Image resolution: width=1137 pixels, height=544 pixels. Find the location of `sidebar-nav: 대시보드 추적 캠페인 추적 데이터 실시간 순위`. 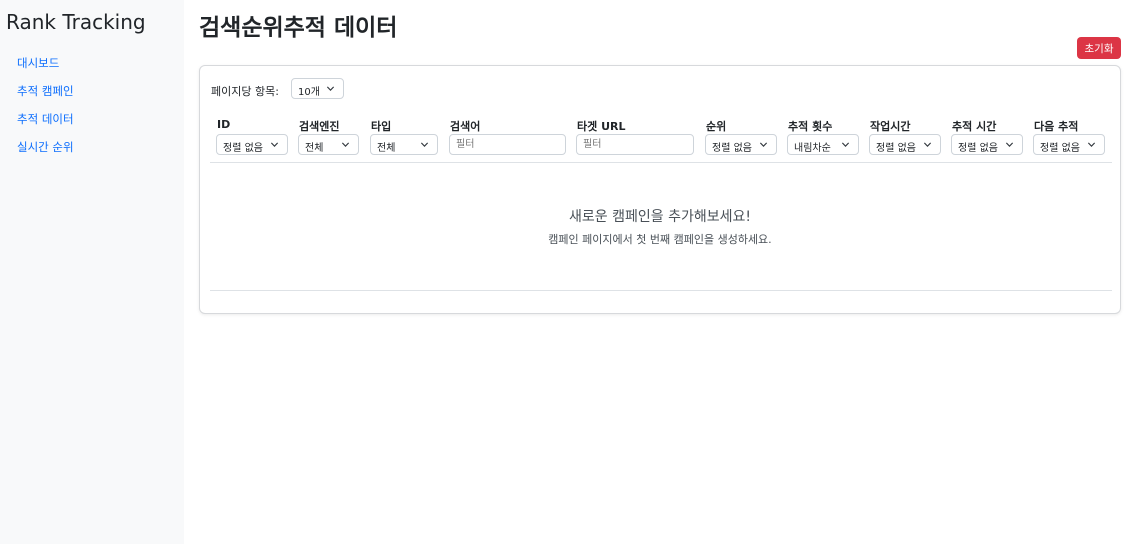

sidebar-nav: 대시보드 추적 캠페인 추적 데이터 실시간 순위 is located at coordinates (45, 111).